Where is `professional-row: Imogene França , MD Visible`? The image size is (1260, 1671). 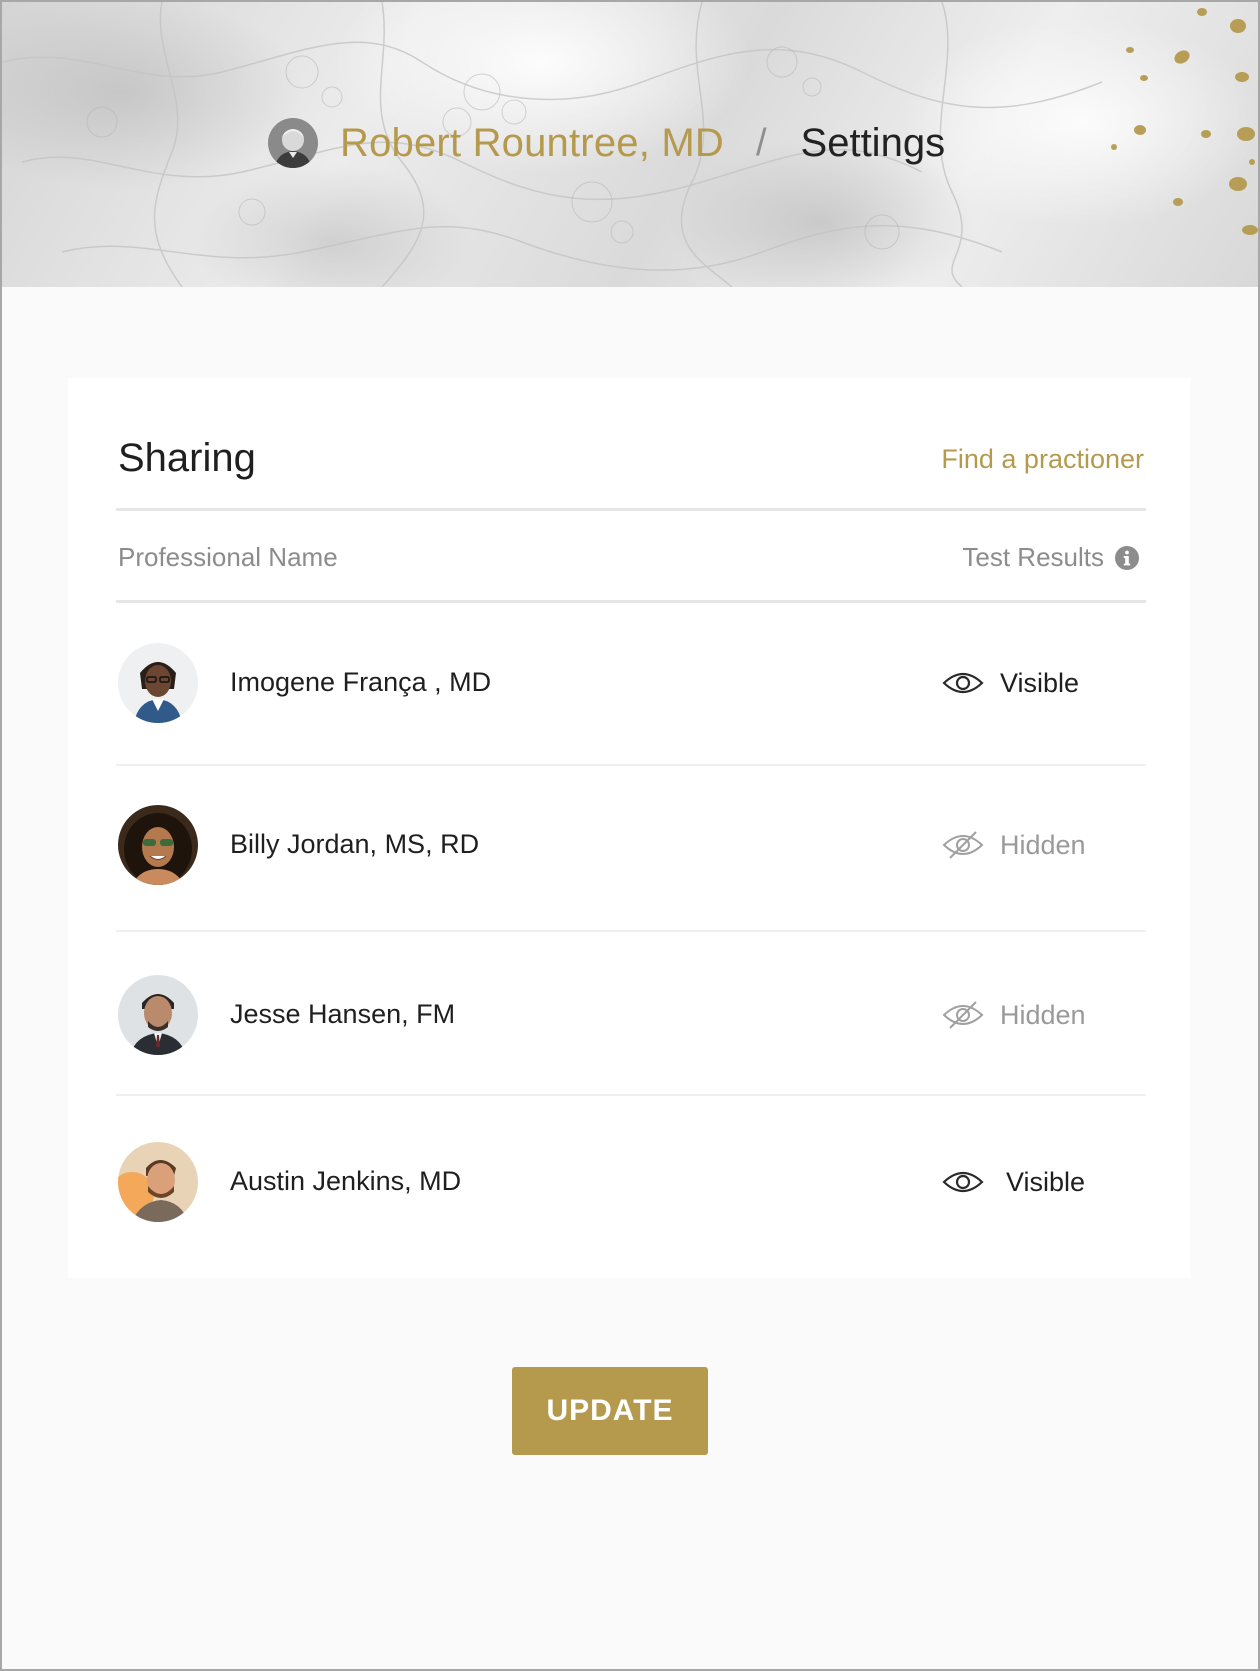 professional-row: Imogene França , MD Visible is located at coordinates (631, 683).